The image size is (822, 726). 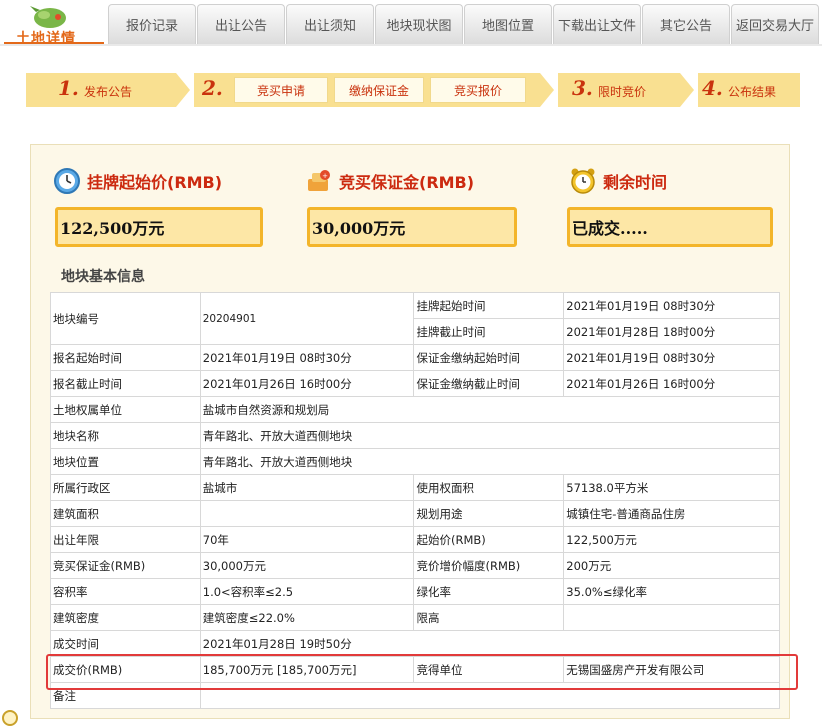 I want to click on step-2: 2. 竞买申请 缴纳保证金 竞买报价, so click(x=367, y=90).